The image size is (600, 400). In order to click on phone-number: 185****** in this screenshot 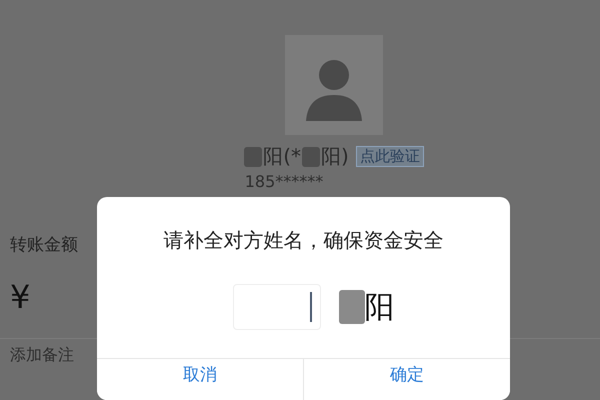, I will do `click(284, 181)`.